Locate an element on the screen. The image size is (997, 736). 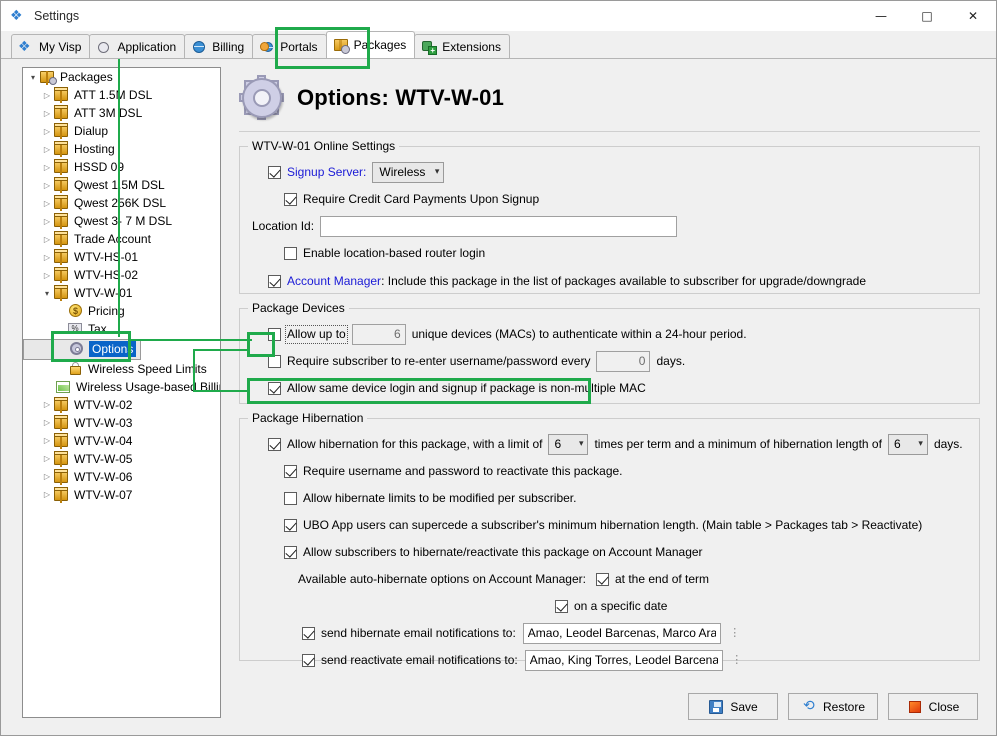
require-credit-card-checkbox is located at coordinates (290, 199).